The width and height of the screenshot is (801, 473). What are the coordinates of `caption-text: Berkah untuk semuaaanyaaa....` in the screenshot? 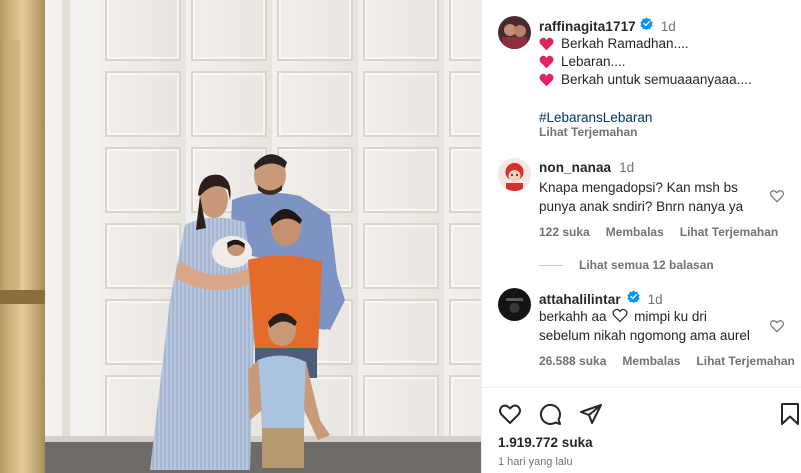 It's located at (656, 79).